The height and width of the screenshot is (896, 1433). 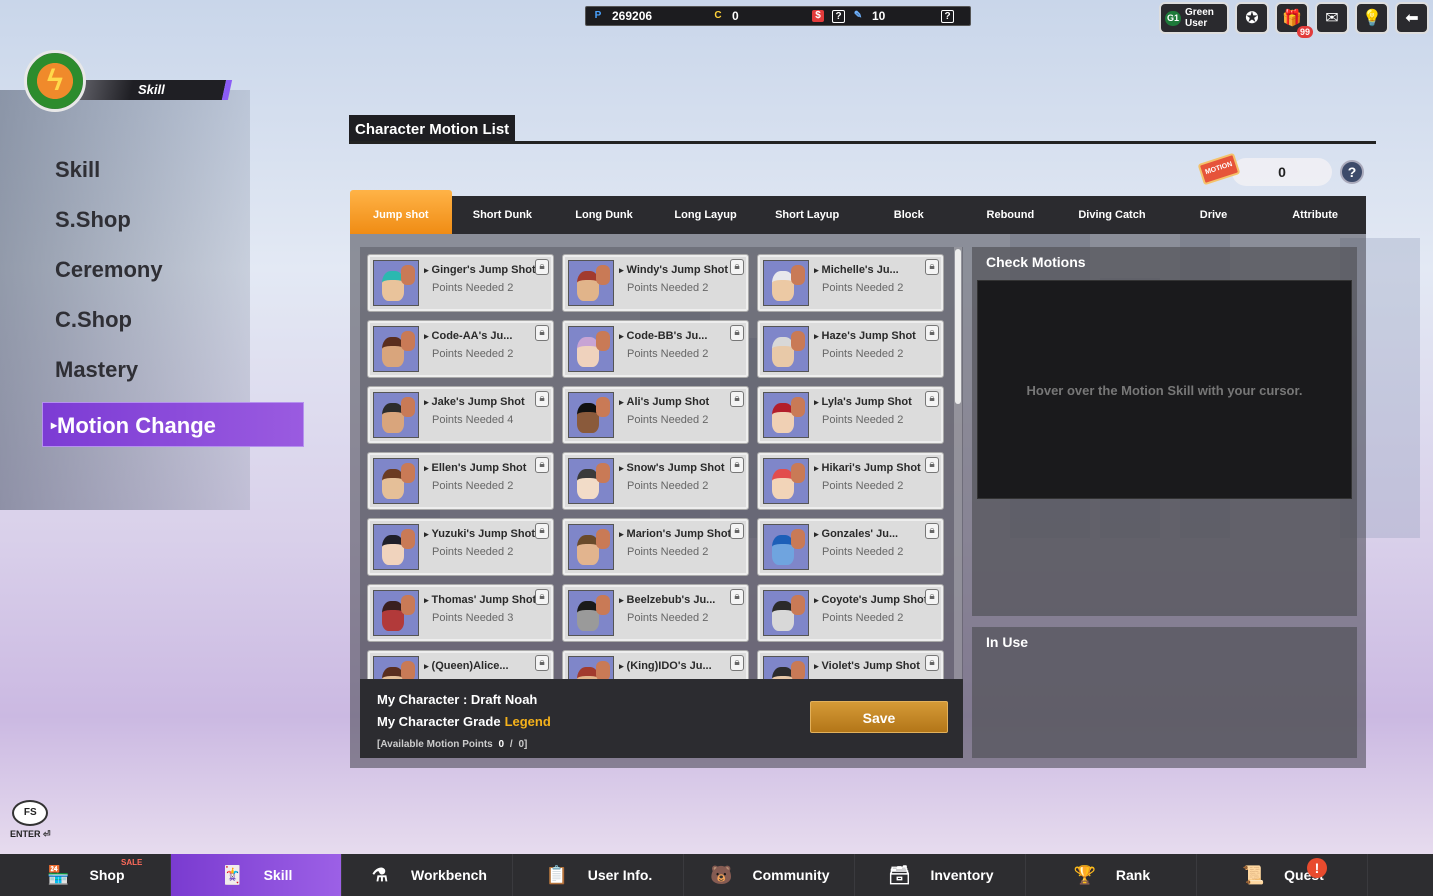 What do you see at coordinates (173, 275) in the screenshot?
I see `left-menu-item-ceremony: Ceremony` at bounding box center [173, 275].